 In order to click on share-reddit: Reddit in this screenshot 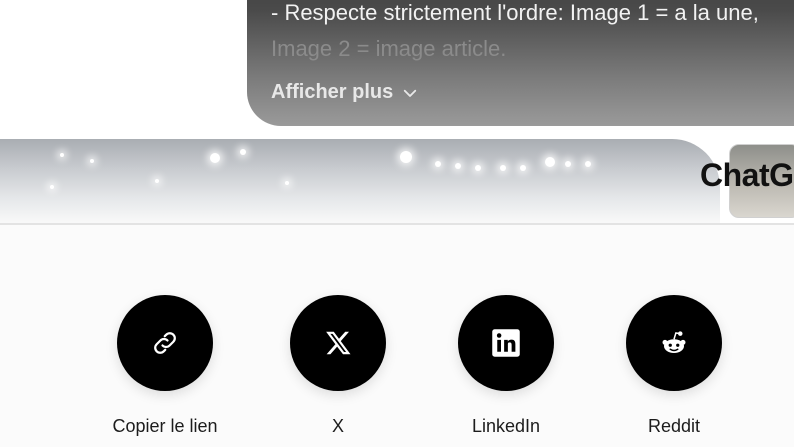, I will do `click(674, 366)`.